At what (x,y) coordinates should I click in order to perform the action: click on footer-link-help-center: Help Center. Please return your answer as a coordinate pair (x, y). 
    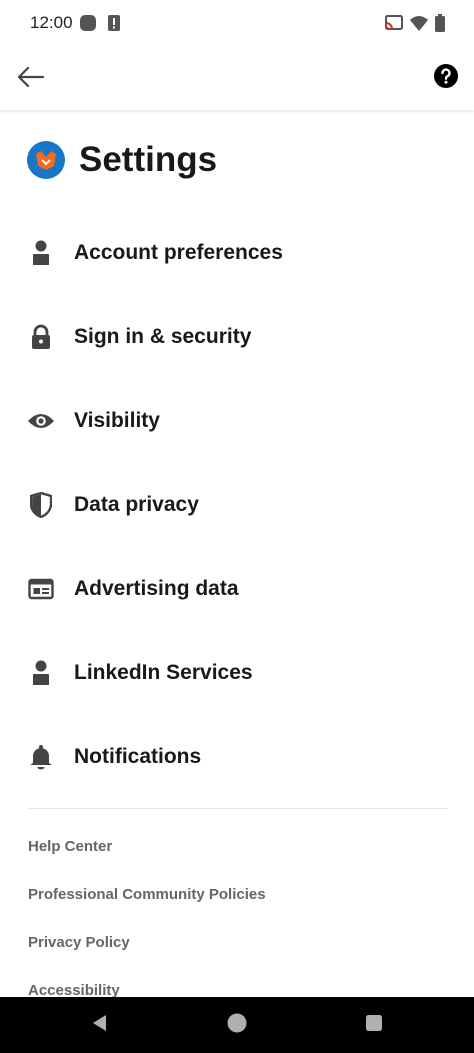
    Looking at the image, I should click on (147, 860).